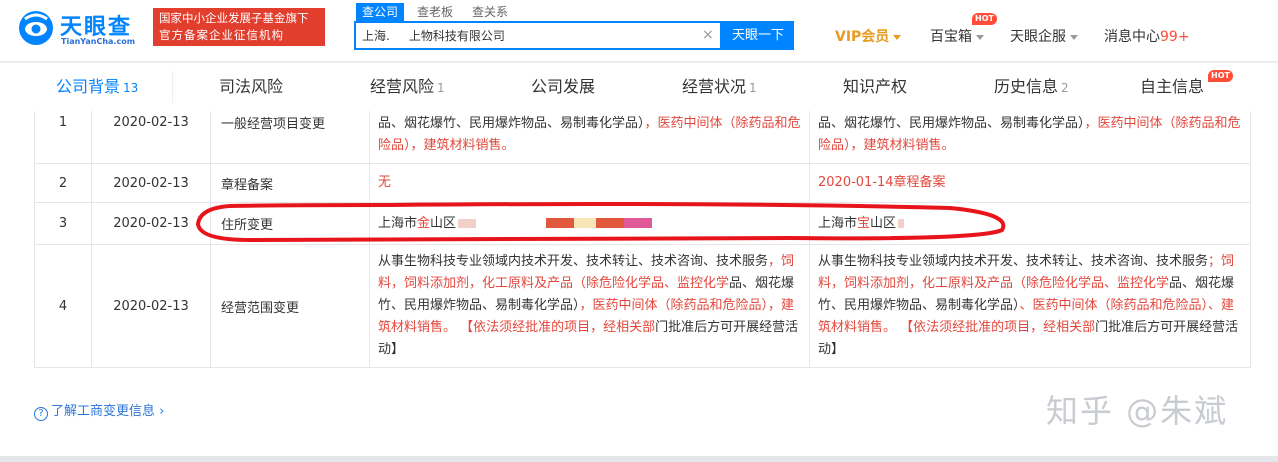  I want to click on message-center-label: 消息中心, so click(1132, 37).